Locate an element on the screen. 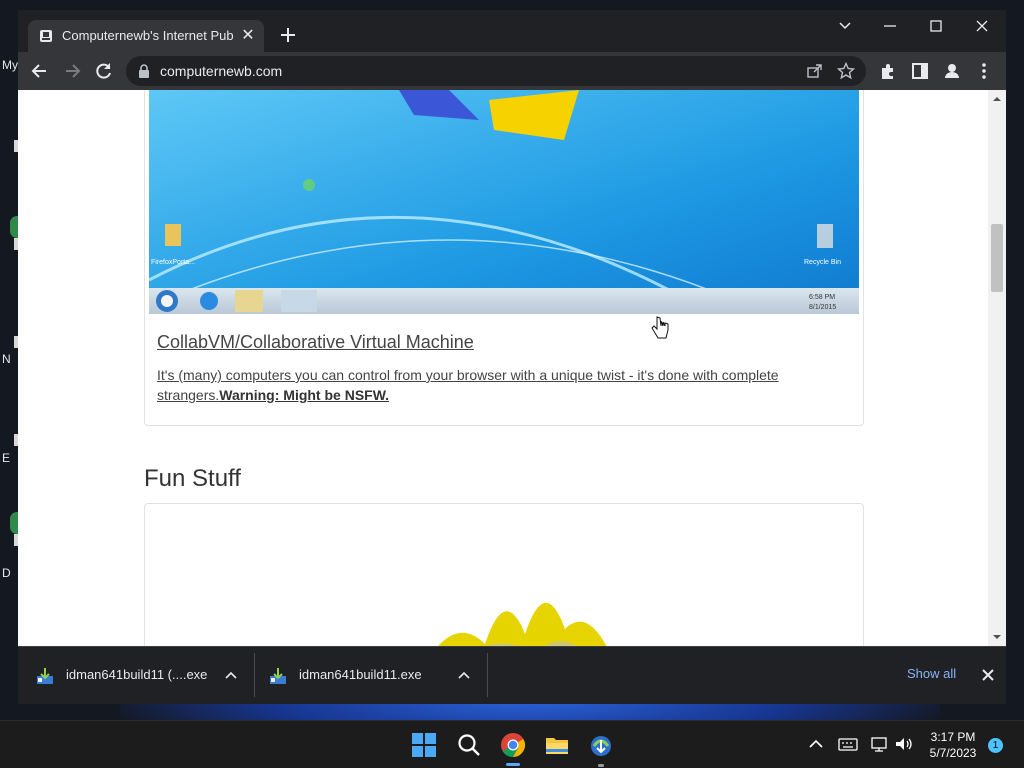 Image resolution: width=1024 pixels, height=768 pixels. url-text: computernewb.com is located at coordinates (221, 71).